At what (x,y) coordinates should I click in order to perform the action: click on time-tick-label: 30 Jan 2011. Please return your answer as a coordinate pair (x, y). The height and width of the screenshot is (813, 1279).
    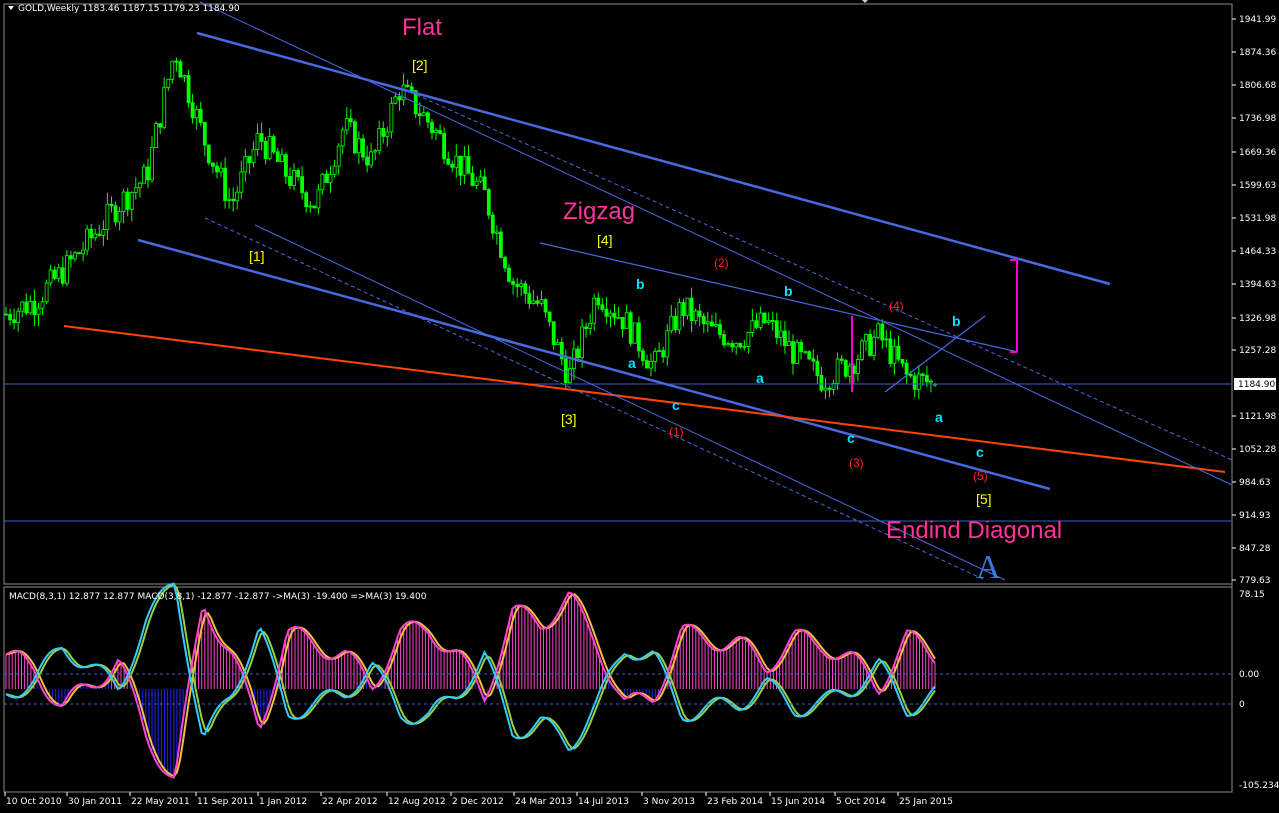
    Looking at the image, I should click on (95, 802).